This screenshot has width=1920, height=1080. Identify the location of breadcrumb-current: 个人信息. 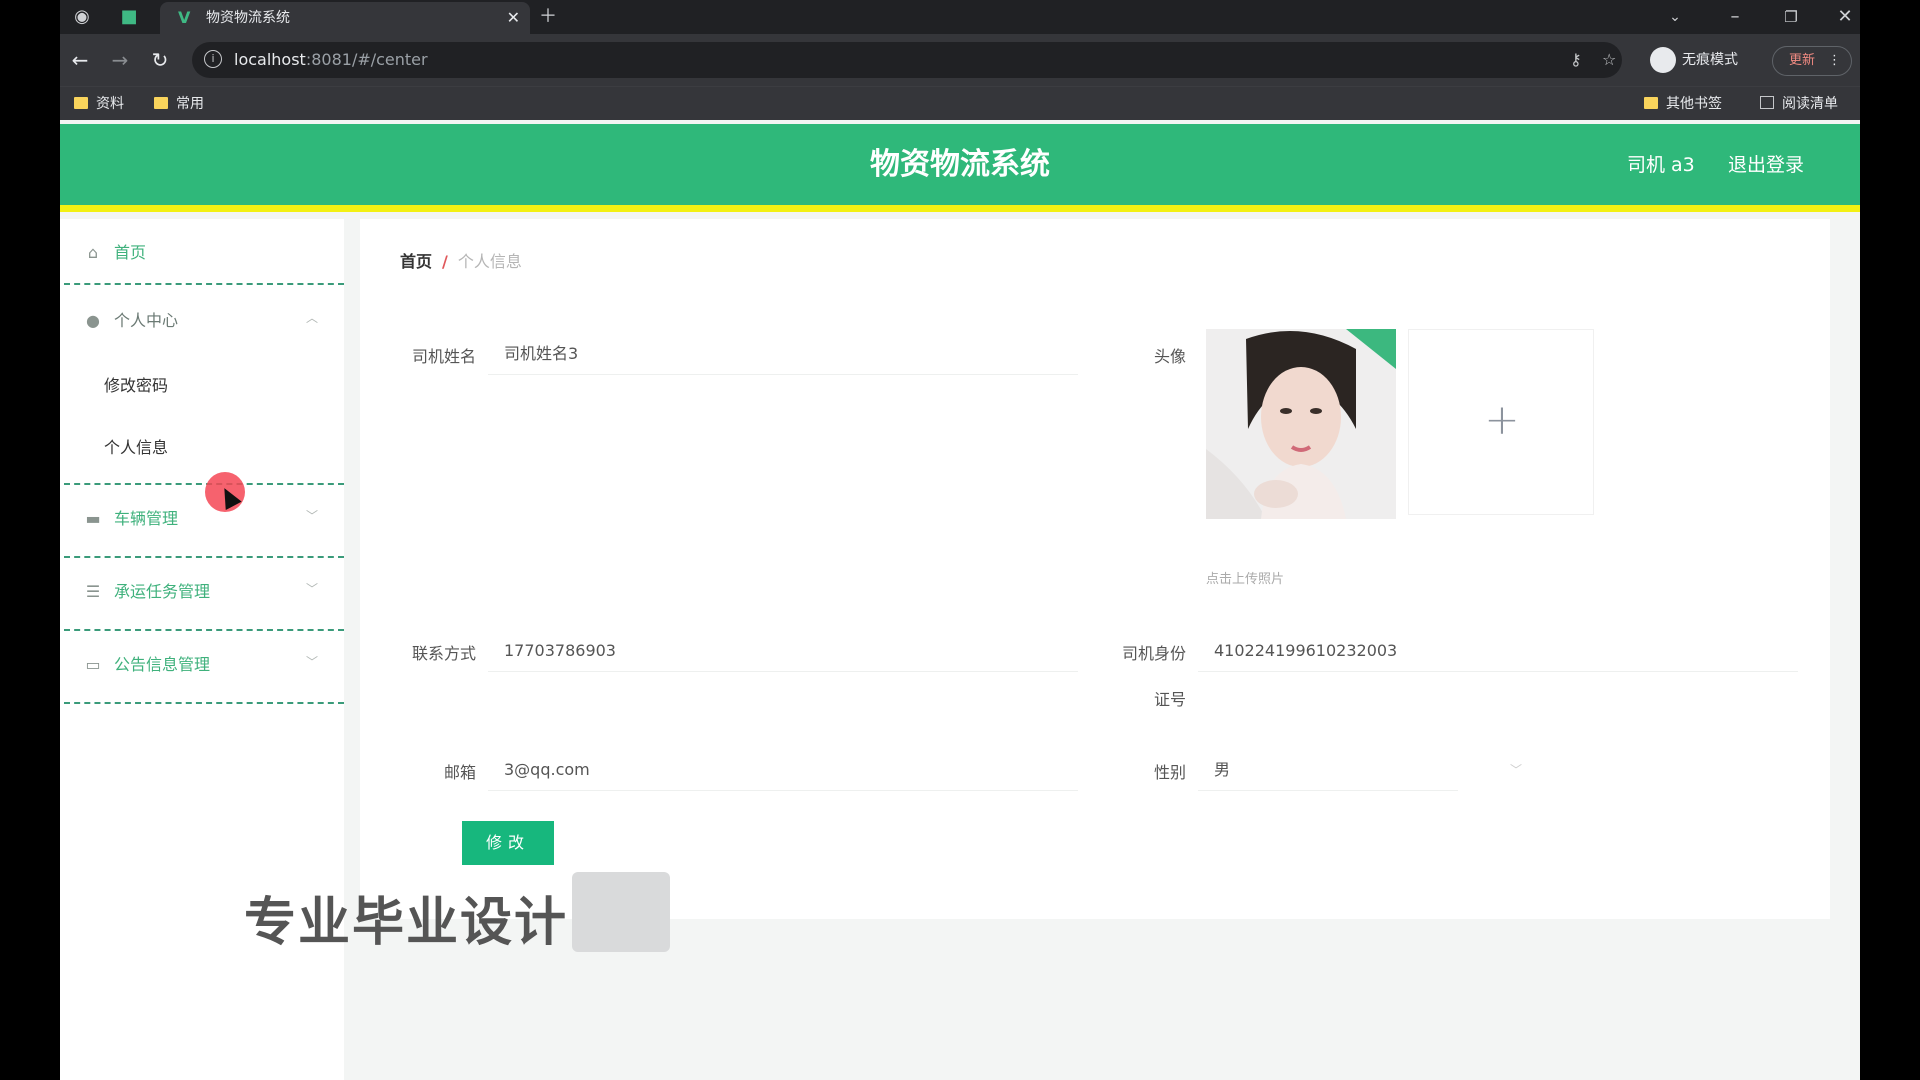
(489, 261).